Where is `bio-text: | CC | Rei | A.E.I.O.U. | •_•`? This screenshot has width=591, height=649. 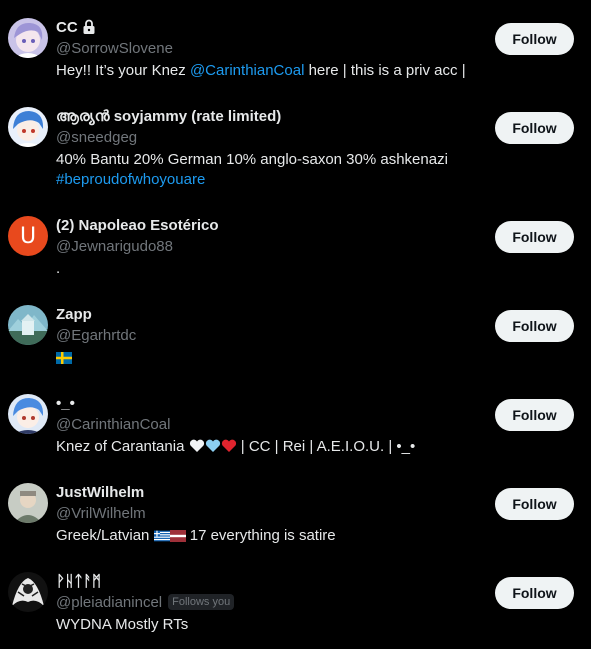 bio-text: | CC | Rei | A.E.I.O.U. | •_• is located at coordinates (326, 446).